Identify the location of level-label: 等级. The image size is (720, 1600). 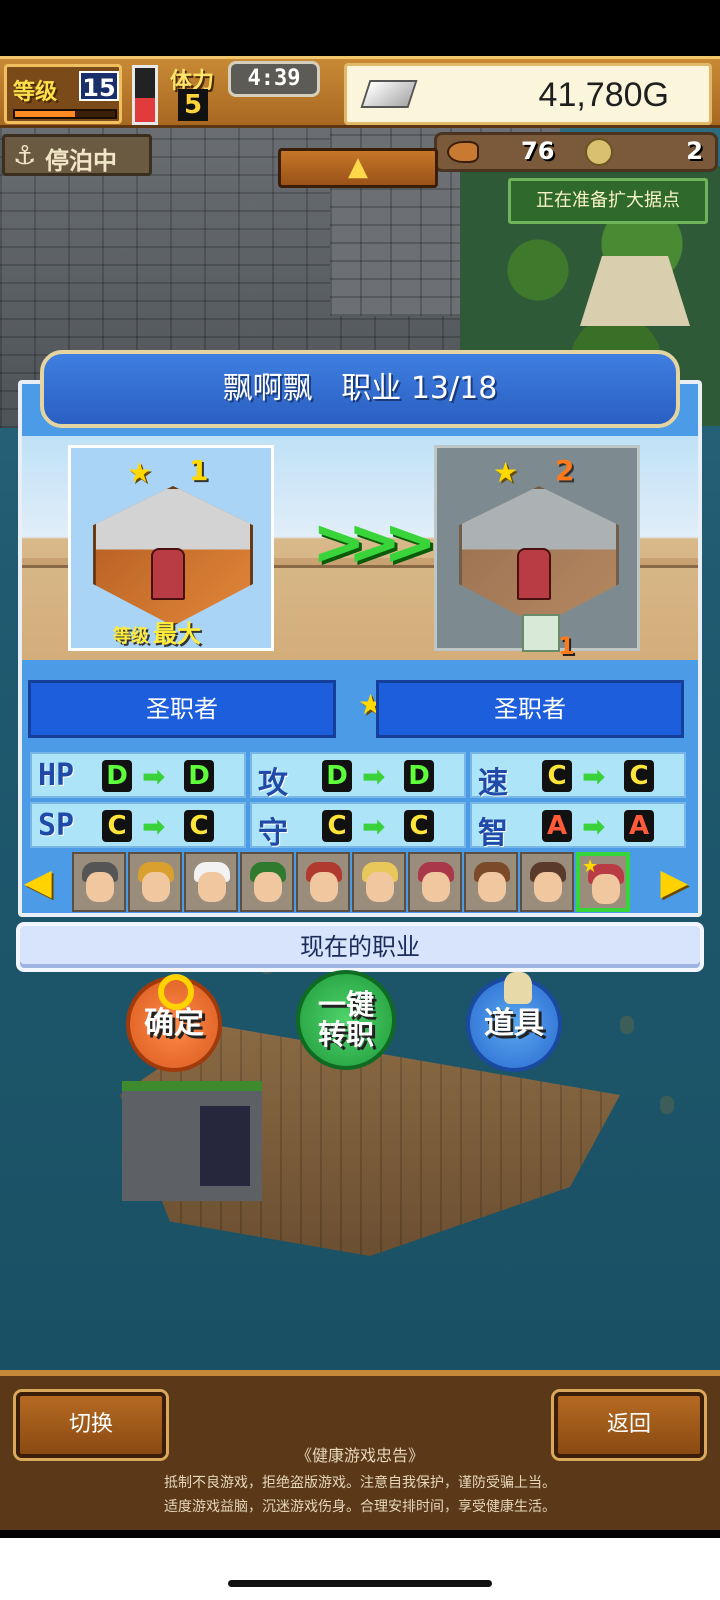
(35, 92).